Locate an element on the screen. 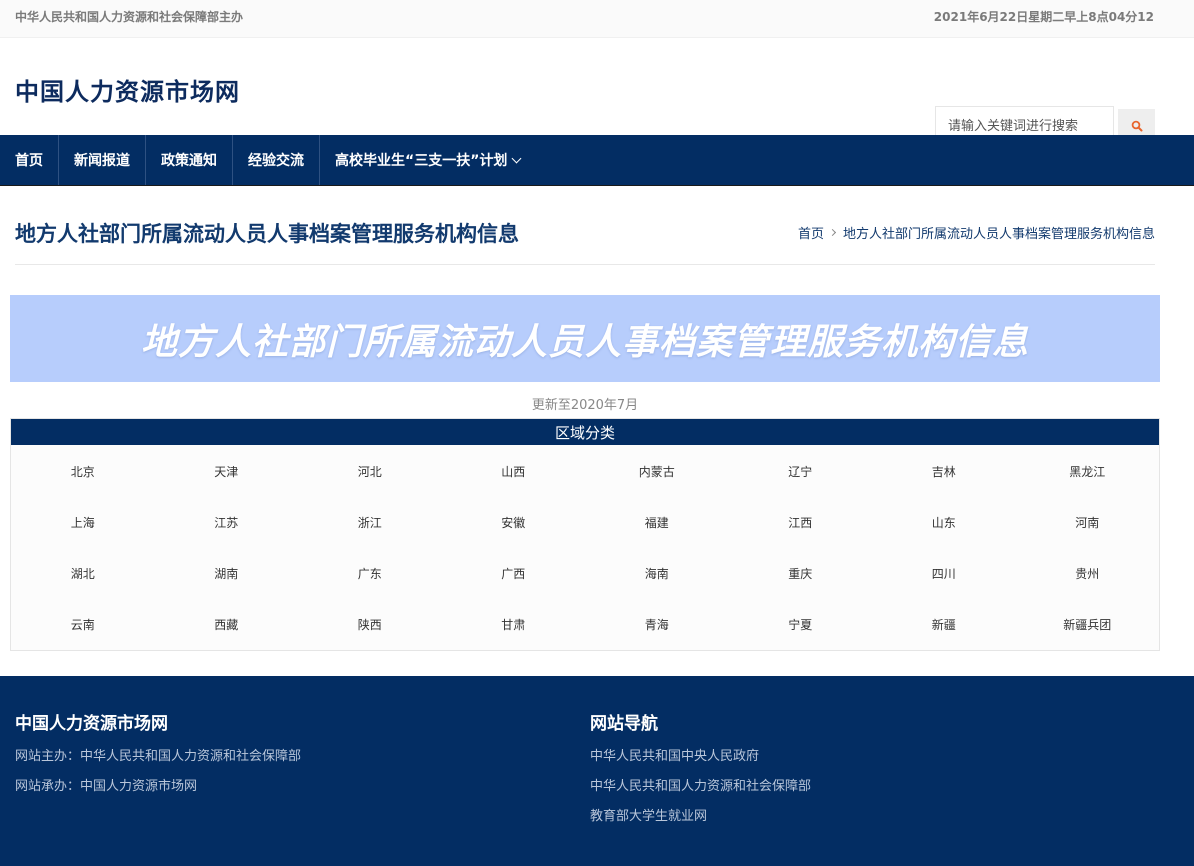  region-link: 福建 is located at coordinates (657, 522).